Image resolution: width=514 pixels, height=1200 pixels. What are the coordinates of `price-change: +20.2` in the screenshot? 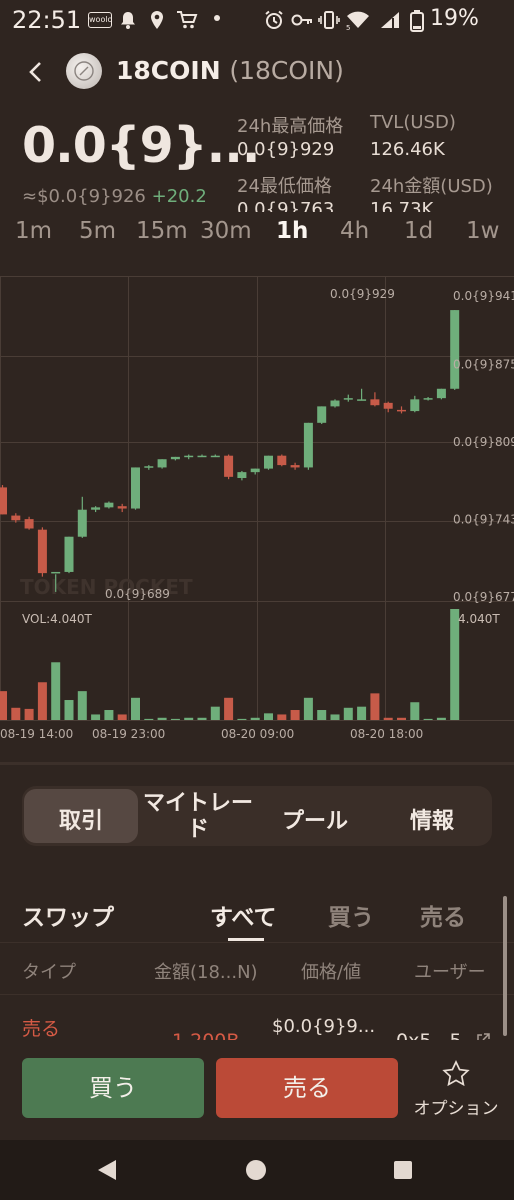 It's located at (179, 196).